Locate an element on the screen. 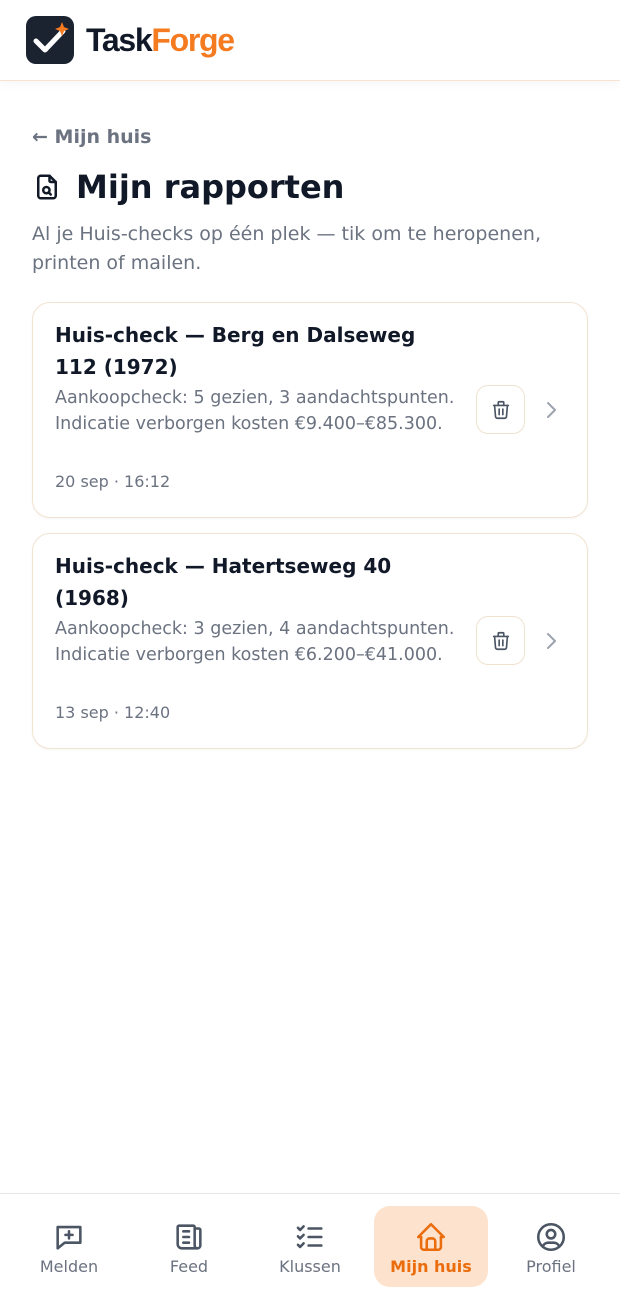 This screenshot has width=620, height=1298. home-icon is located at coordinates (431, 1237).